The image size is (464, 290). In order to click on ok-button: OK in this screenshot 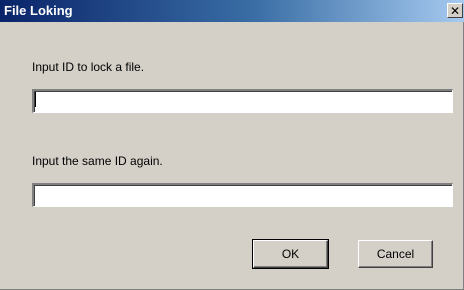, I will do `click(290, 254)`.